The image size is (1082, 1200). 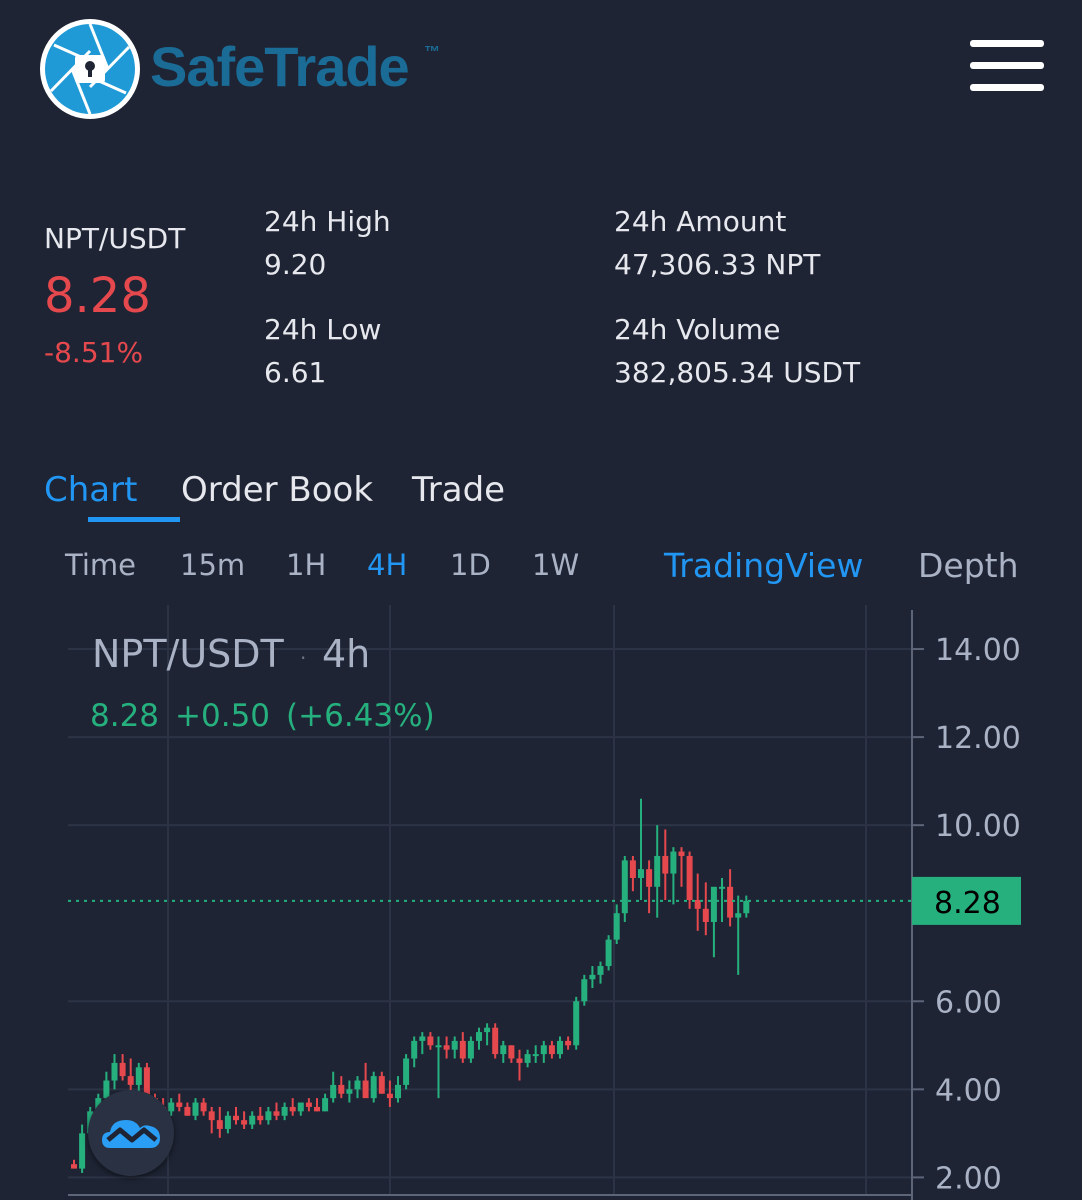 I want to click on low-value: 6.61, so click(x=295, y=372).